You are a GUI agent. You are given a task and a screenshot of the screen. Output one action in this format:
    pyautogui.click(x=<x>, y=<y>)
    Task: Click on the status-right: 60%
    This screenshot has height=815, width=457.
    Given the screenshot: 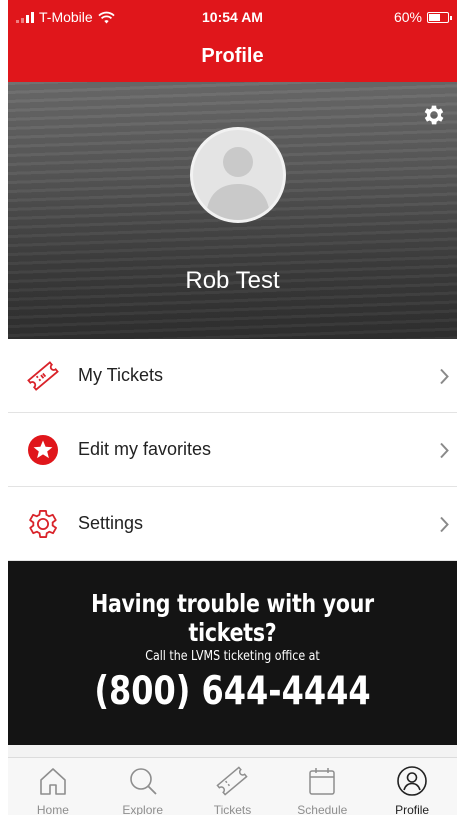 What is the action you would take?
    pyautogui.click(x=422, y=17)
    